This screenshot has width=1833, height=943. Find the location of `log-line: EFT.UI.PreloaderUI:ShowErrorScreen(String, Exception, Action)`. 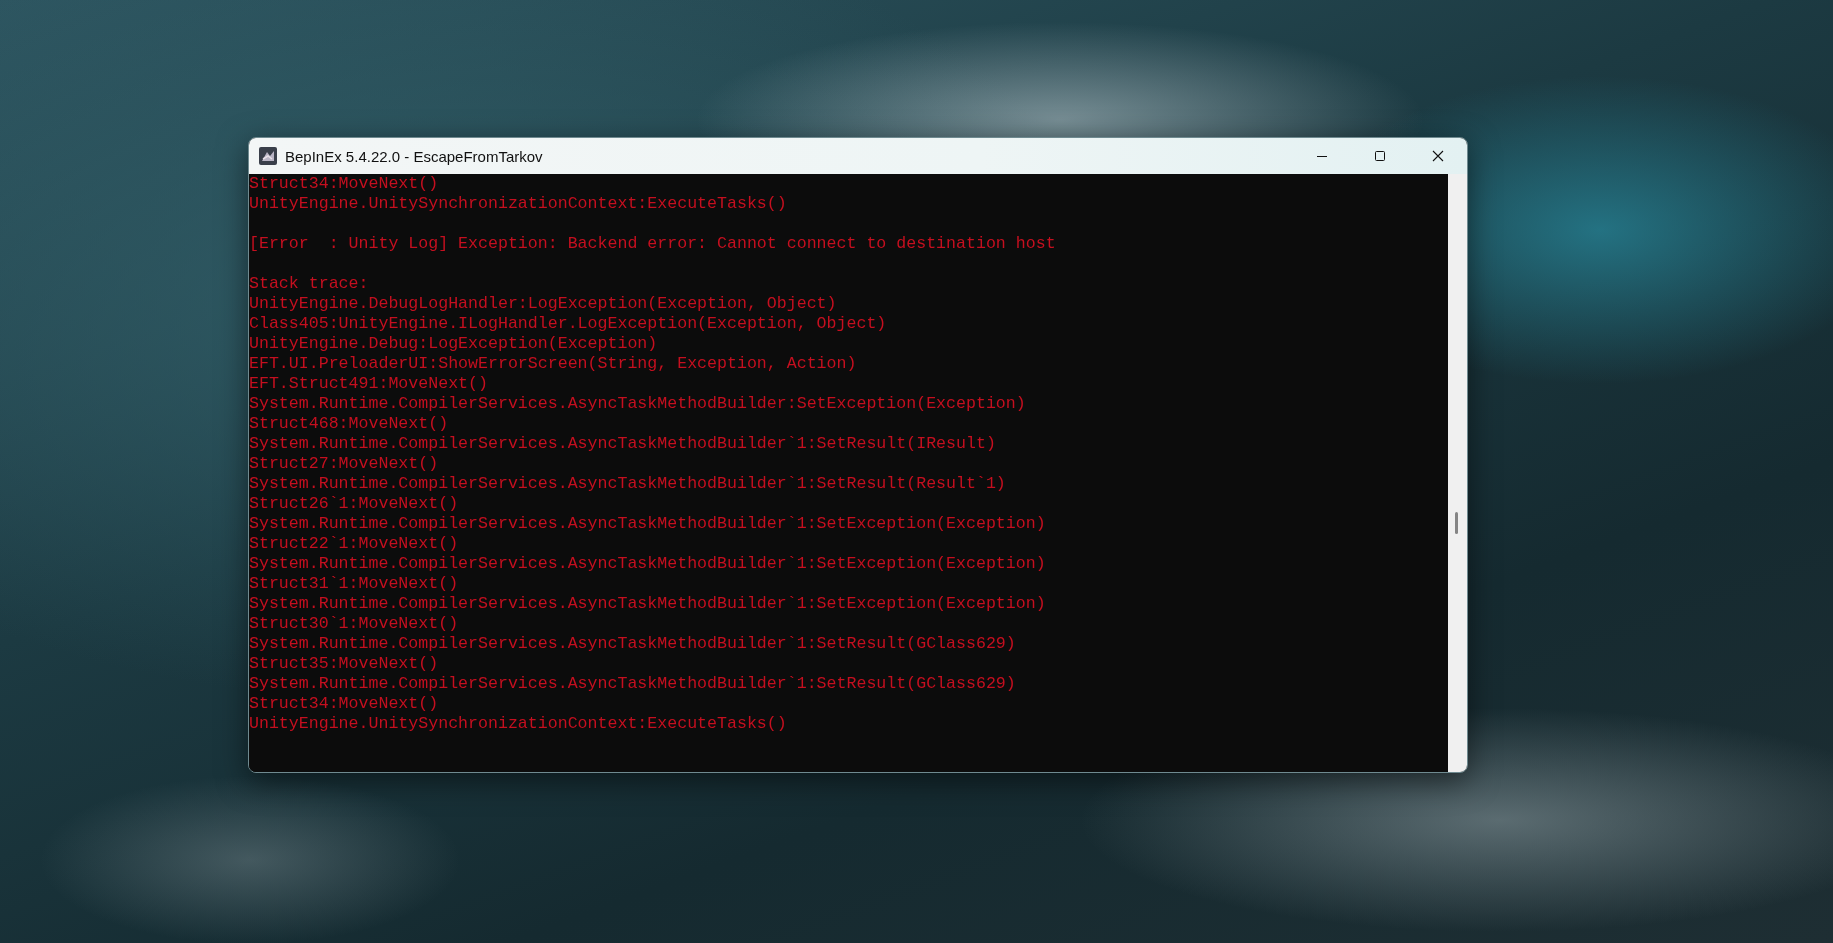

log-line: EFT.UI.PreloaderUI:ShowErrorScreen(String, Exception, Action) is located at coordinates (553, 364).